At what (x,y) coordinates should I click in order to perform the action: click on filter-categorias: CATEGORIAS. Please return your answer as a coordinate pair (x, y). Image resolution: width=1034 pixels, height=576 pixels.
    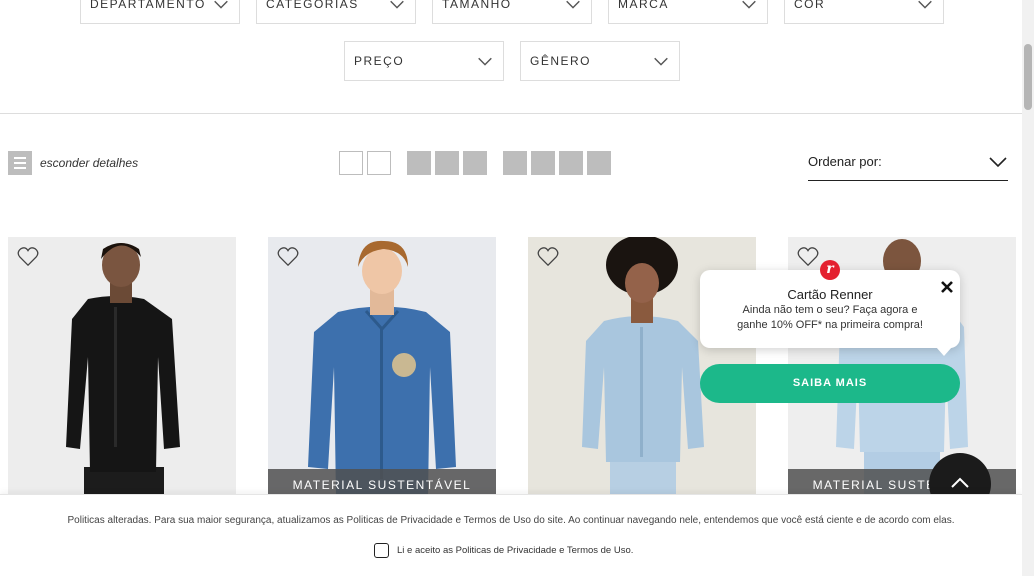
    Looking at the image, I should click on (336, 12).